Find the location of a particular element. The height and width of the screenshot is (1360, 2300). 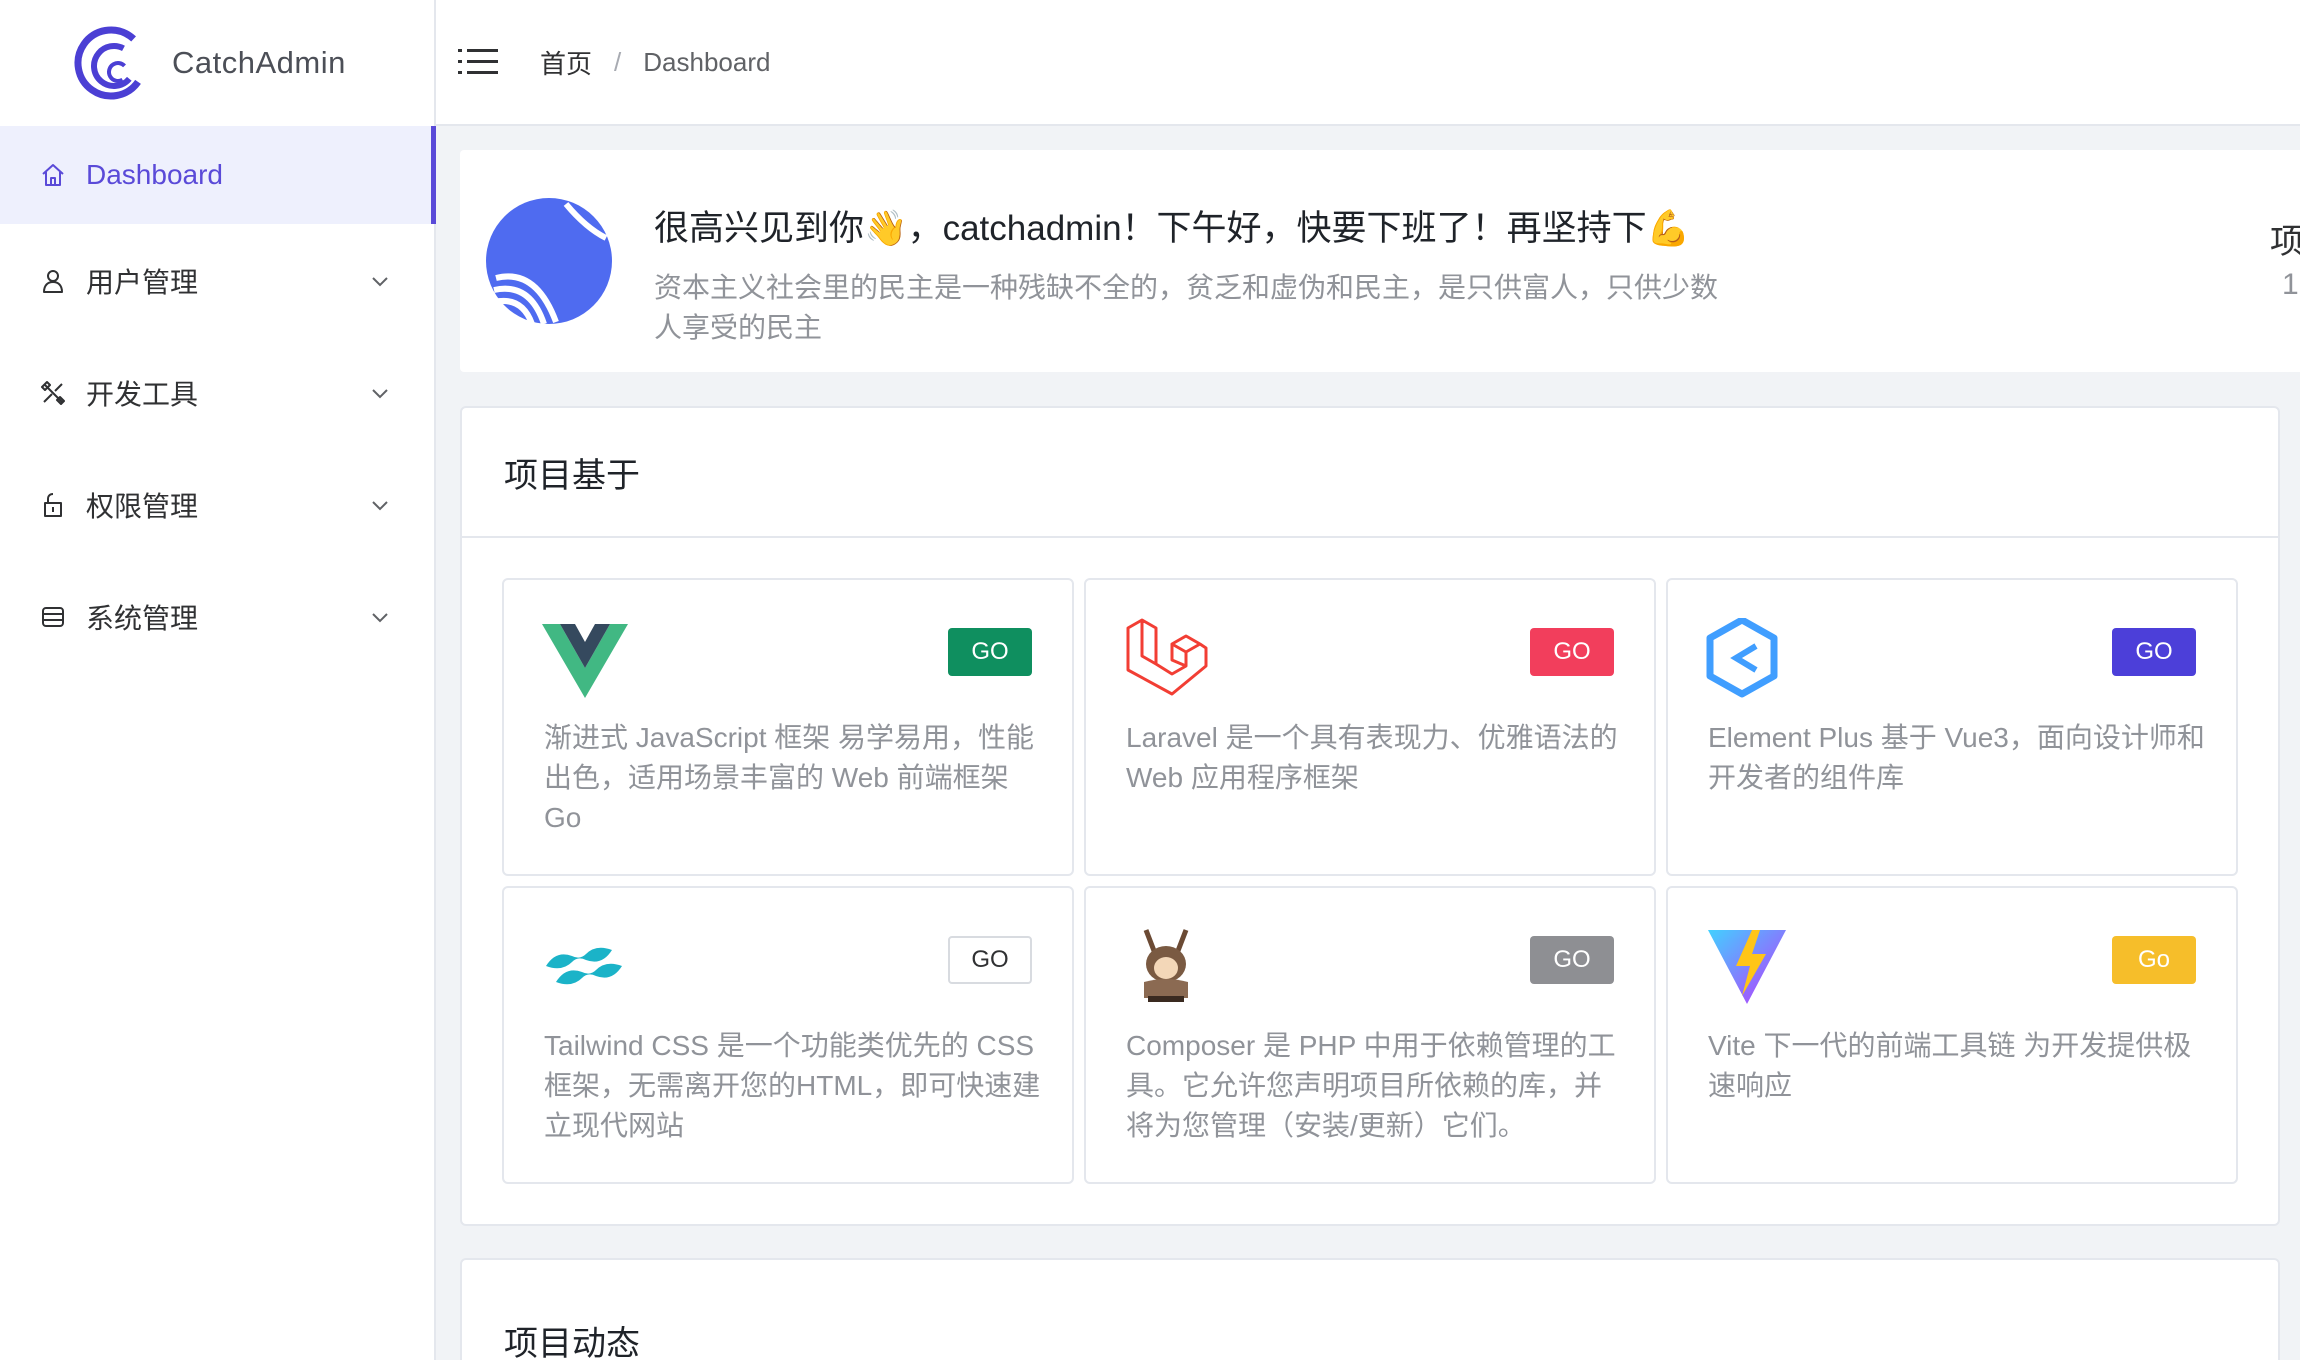

menu-toggle-icon is located at coordinates (478, 62).